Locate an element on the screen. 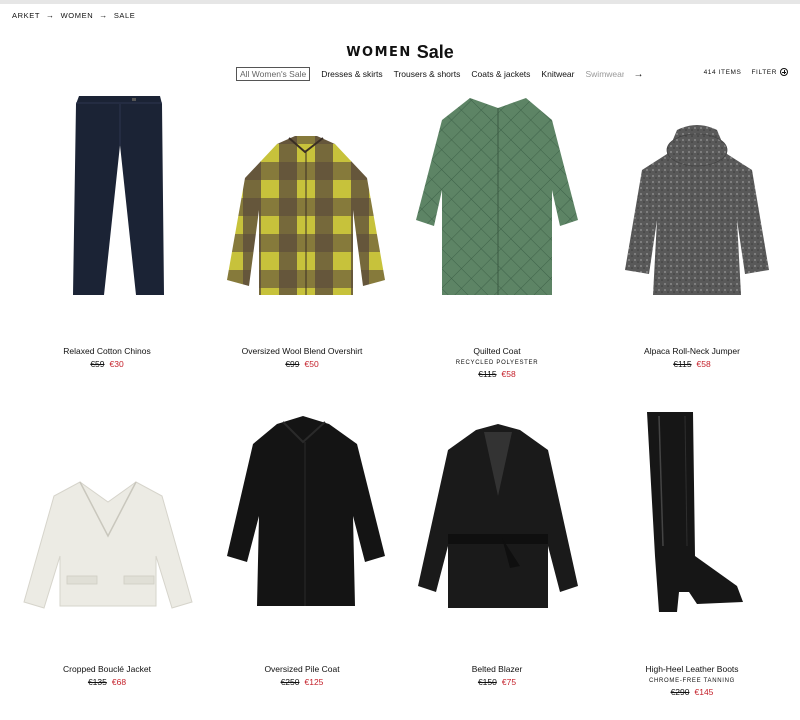  tab-dresses-skirts: Dresses & skirts is located at coordinates (351, 74).